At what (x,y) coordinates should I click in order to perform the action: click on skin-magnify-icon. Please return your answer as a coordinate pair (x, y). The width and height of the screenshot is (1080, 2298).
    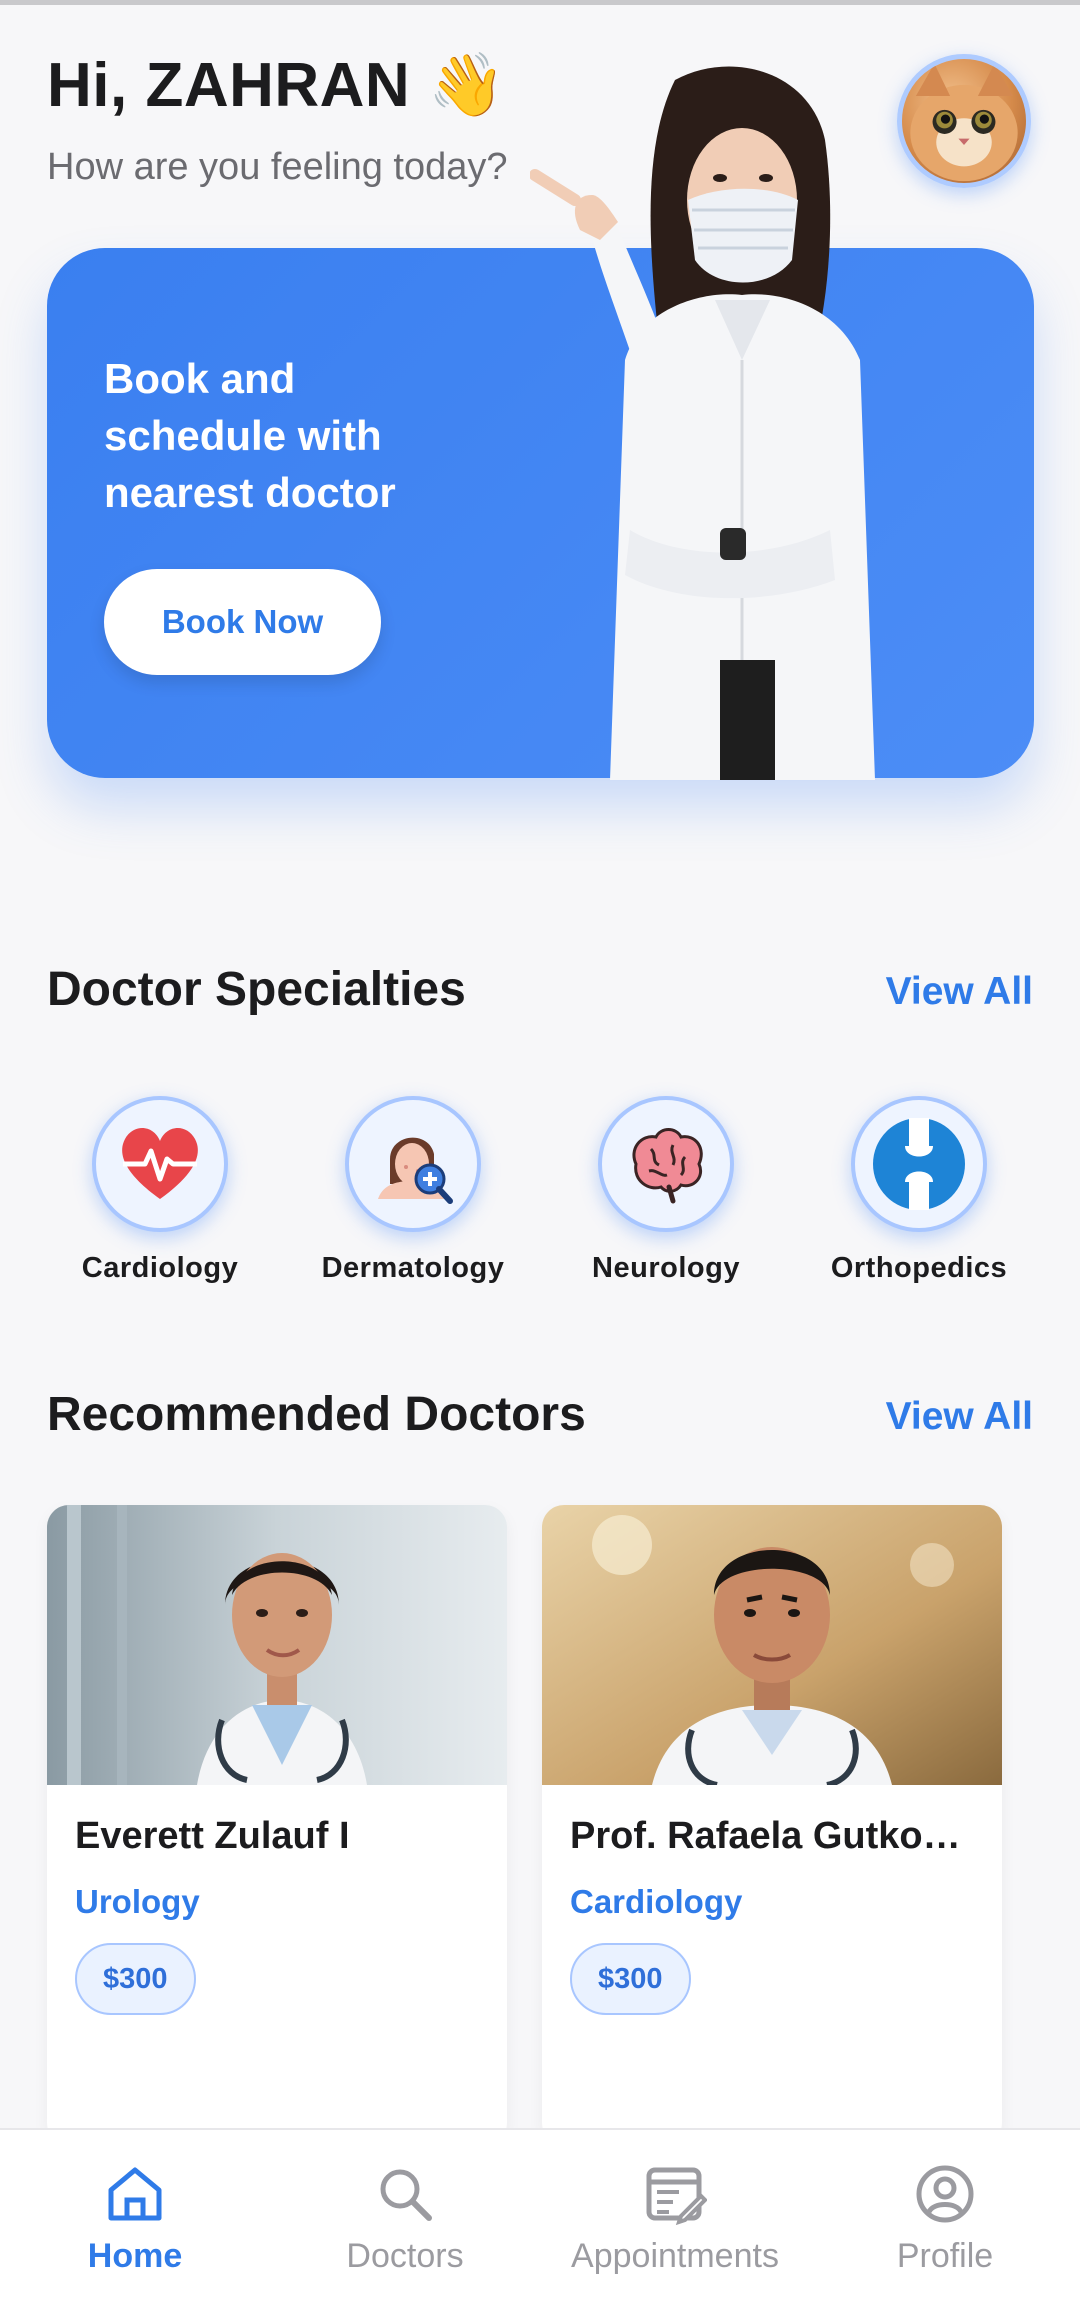
    Looking at the image, I should click on (415, 1170).